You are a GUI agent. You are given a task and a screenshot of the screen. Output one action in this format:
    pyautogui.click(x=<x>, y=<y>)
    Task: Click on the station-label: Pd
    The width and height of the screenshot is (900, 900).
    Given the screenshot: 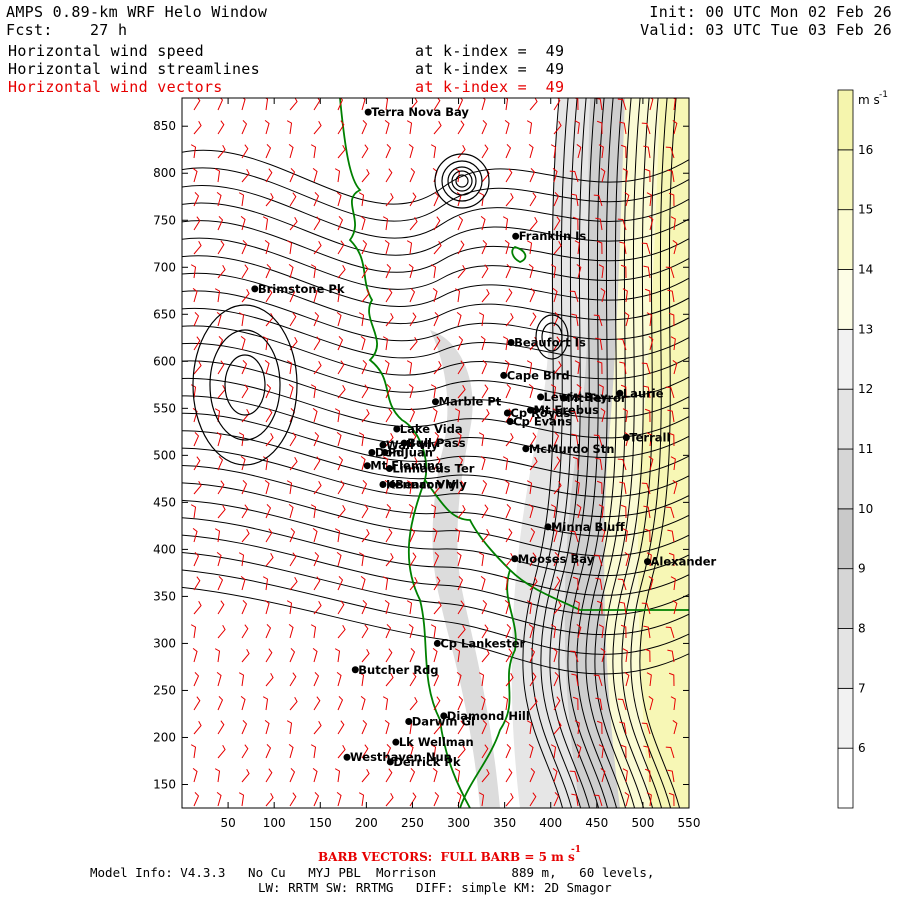 What is the action you would take?
    pyautogui.click(x=396, y=453)
    